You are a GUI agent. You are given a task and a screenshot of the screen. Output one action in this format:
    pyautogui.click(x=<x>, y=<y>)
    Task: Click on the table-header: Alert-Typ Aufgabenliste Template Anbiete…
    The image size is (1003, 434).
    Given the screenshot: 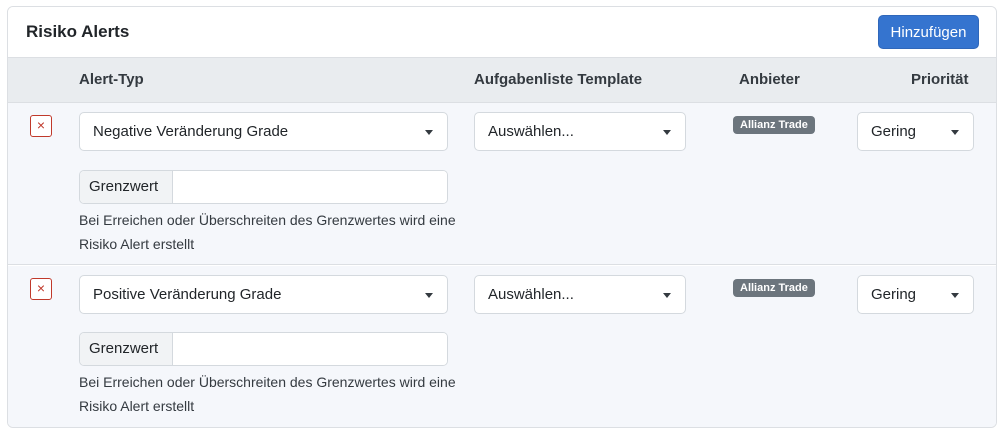 What is the action you would take?
    pyautogui.click(x=502, y=80)
    